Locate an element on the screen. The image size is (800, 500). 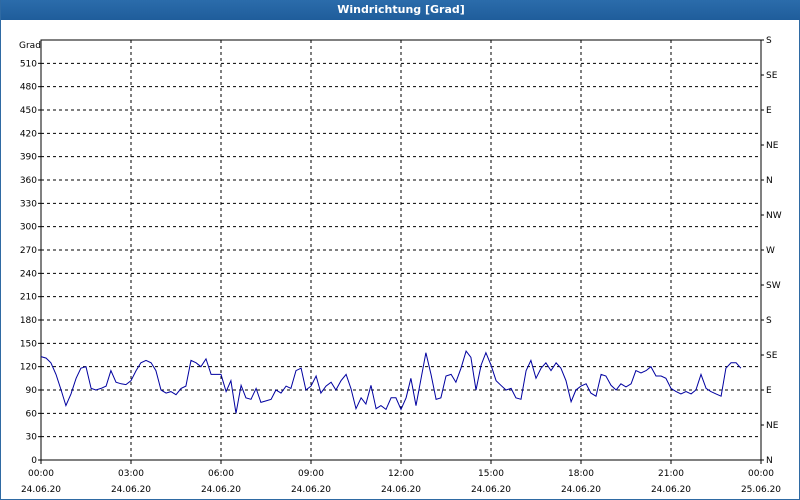
x-tick-time: 12:00 is located at coordinates (401, 474).